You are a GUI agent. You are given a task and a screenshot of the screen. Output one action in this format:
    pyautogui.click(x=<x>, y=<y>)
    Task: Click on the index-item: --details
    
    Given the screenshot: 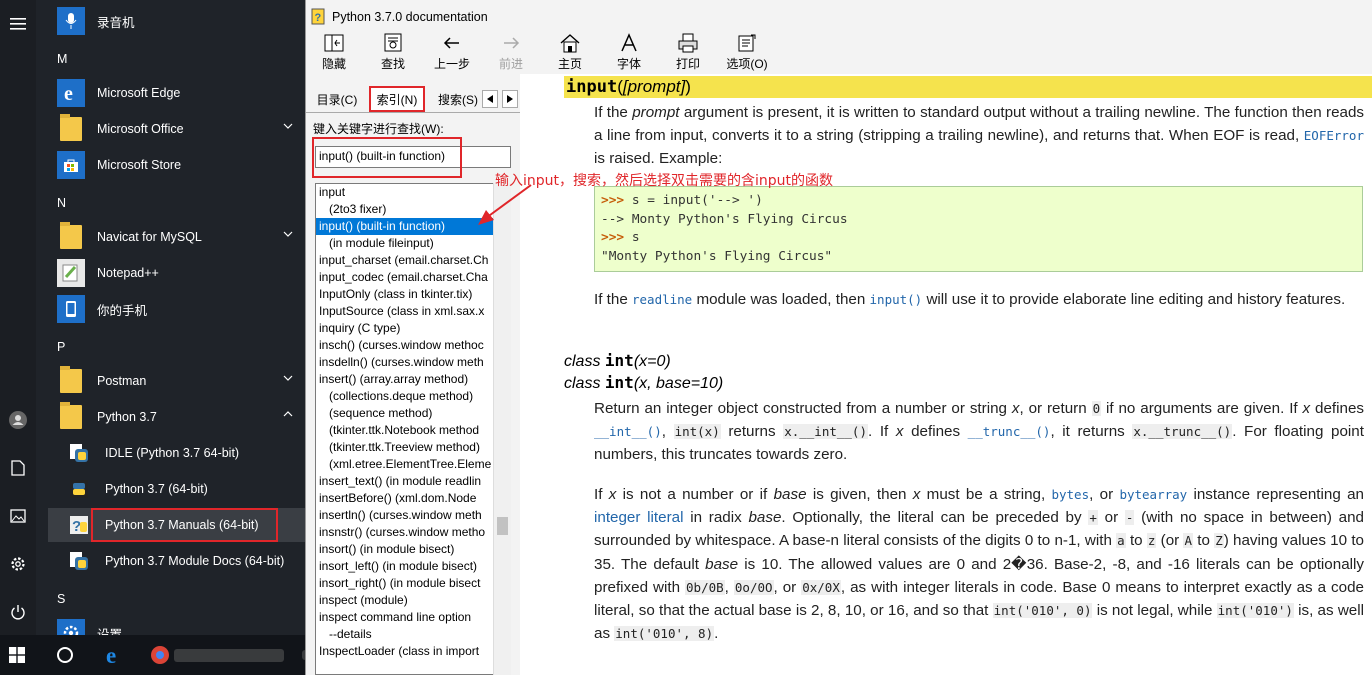 What is the action you would take?
    pyautogui.click(x=413, y=634)
    